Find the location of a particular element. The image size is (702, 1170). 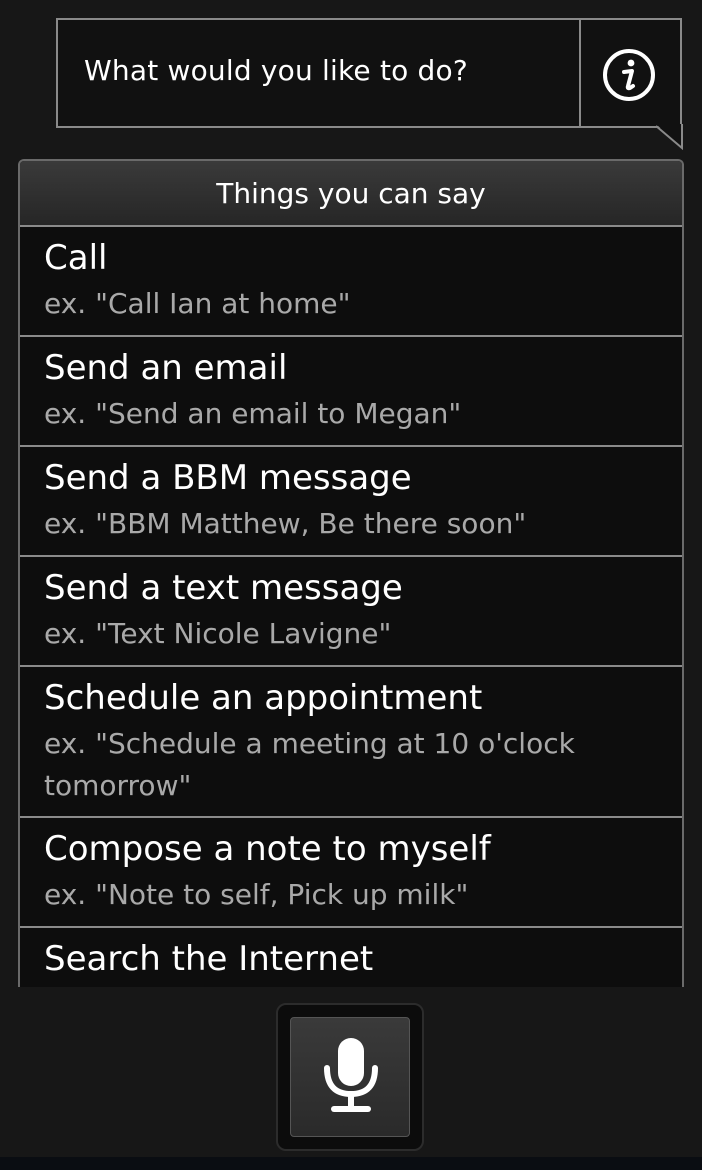

bottom-strip is located at coordinates (351, 1163).